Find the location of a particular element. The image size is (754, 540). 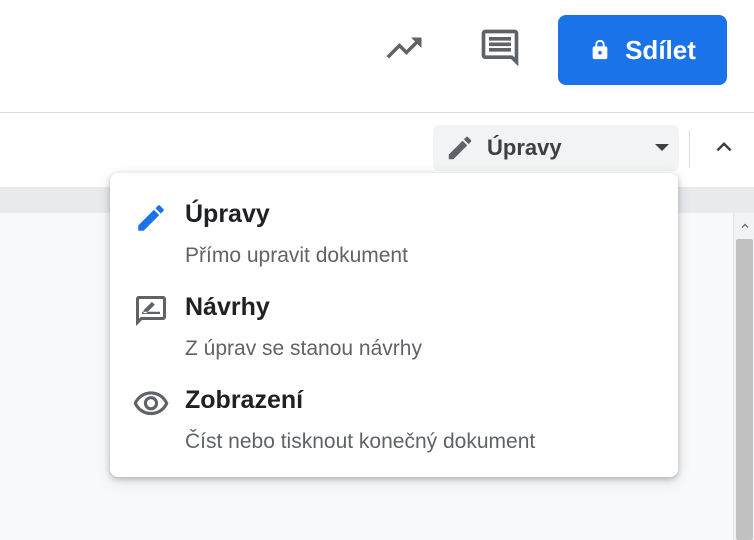

share-button: Sdílet is located at coordinates (642, 50).